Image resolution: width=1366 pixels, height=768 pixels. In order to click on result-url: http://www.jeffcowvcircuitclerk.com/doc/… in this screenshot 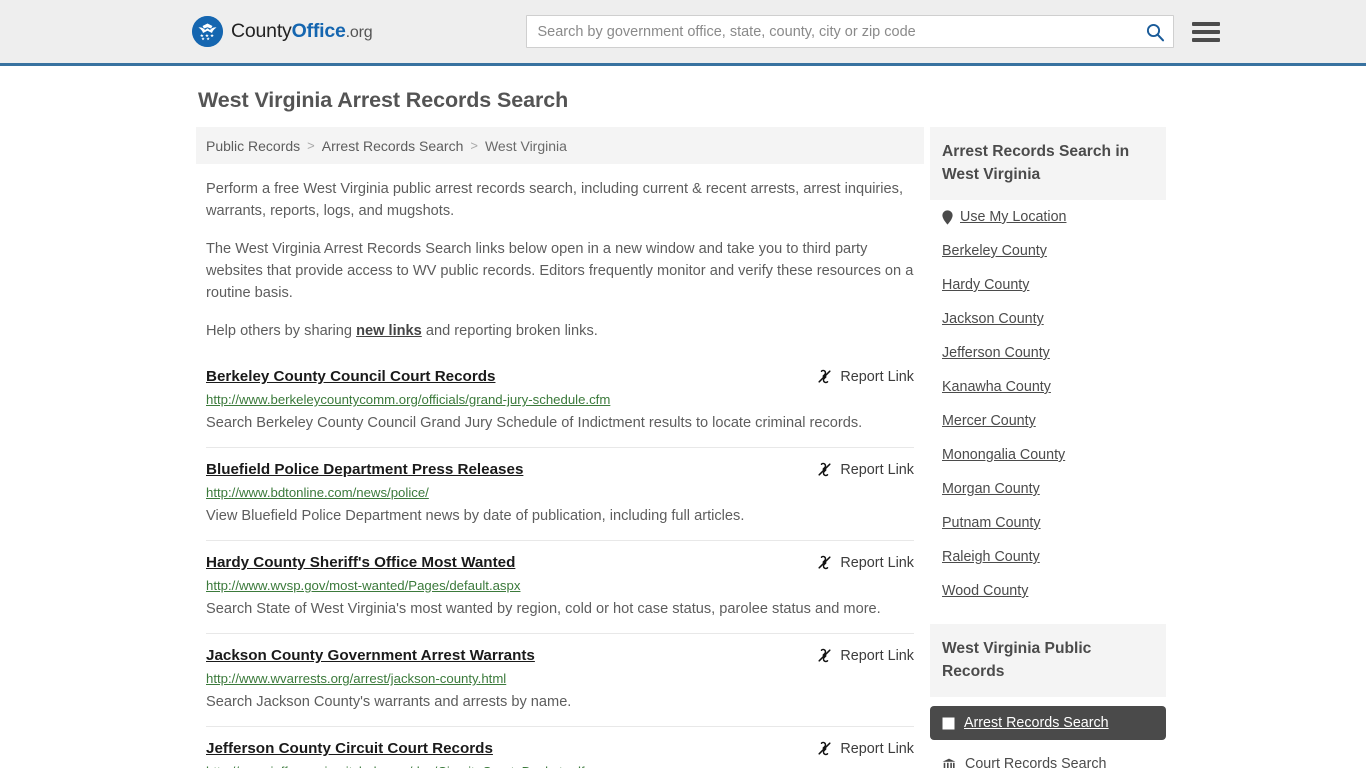, I will do `click(560, 766)`.